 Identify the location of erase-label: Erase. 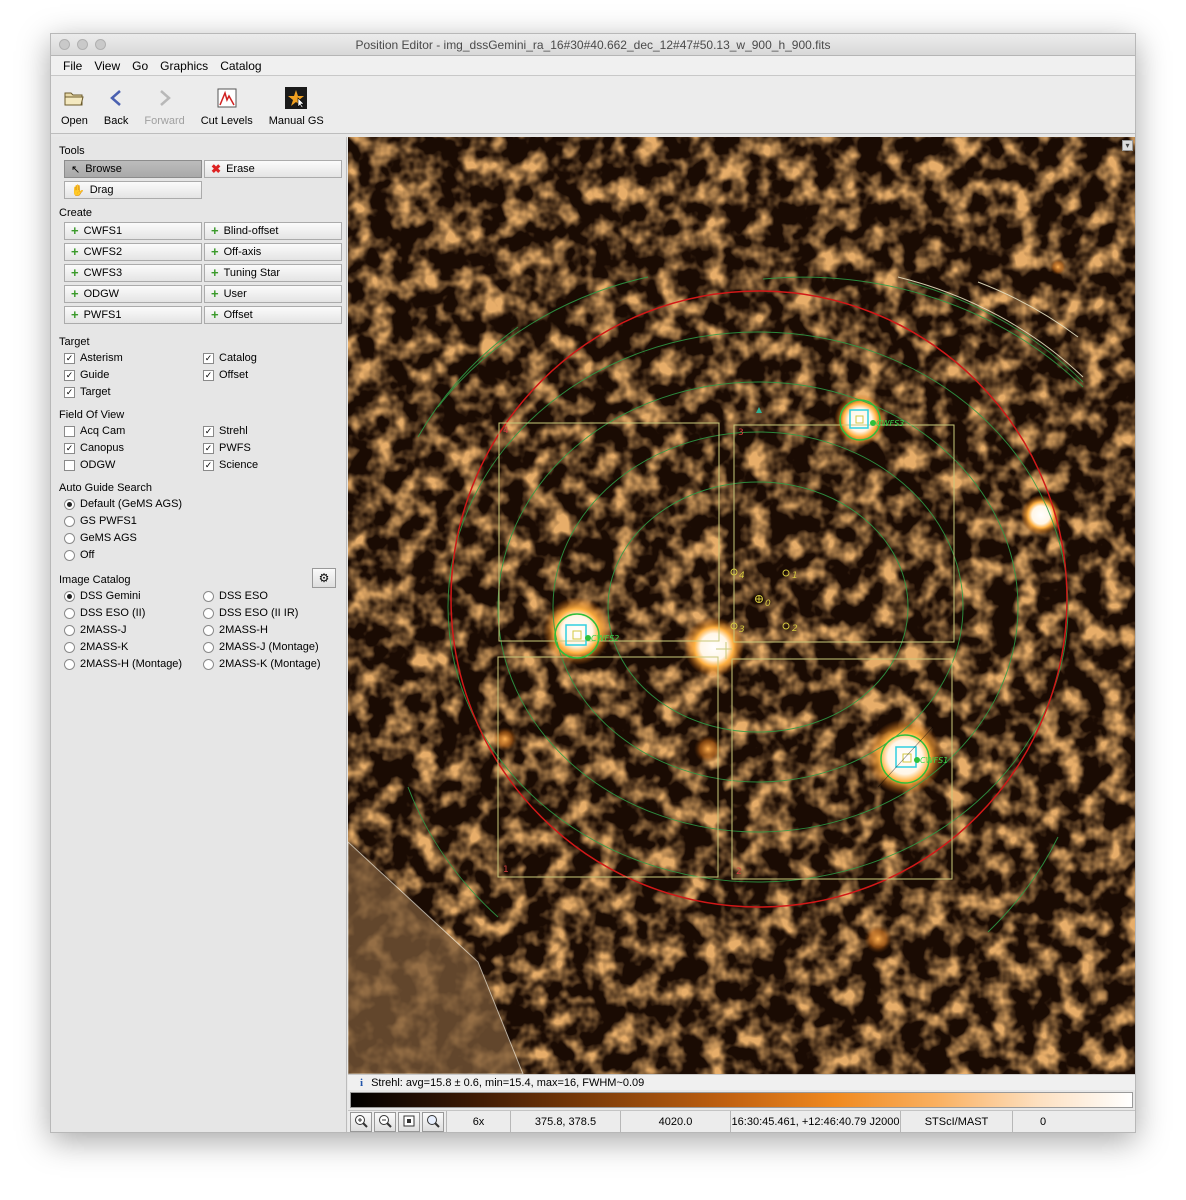
(240, 169).